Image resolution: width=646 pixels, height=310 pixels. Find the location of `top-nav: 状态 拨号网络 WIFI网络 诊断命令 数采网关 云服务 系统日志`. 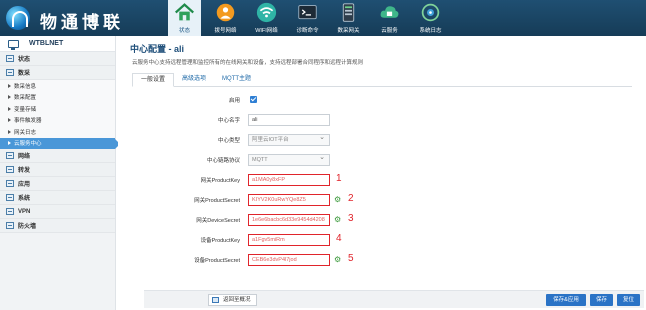

top-nav: 状态 拨号网络 WIFI网络 诊断命令 数采网关 云服务 系统日志 is located at coordinates (311, 18).